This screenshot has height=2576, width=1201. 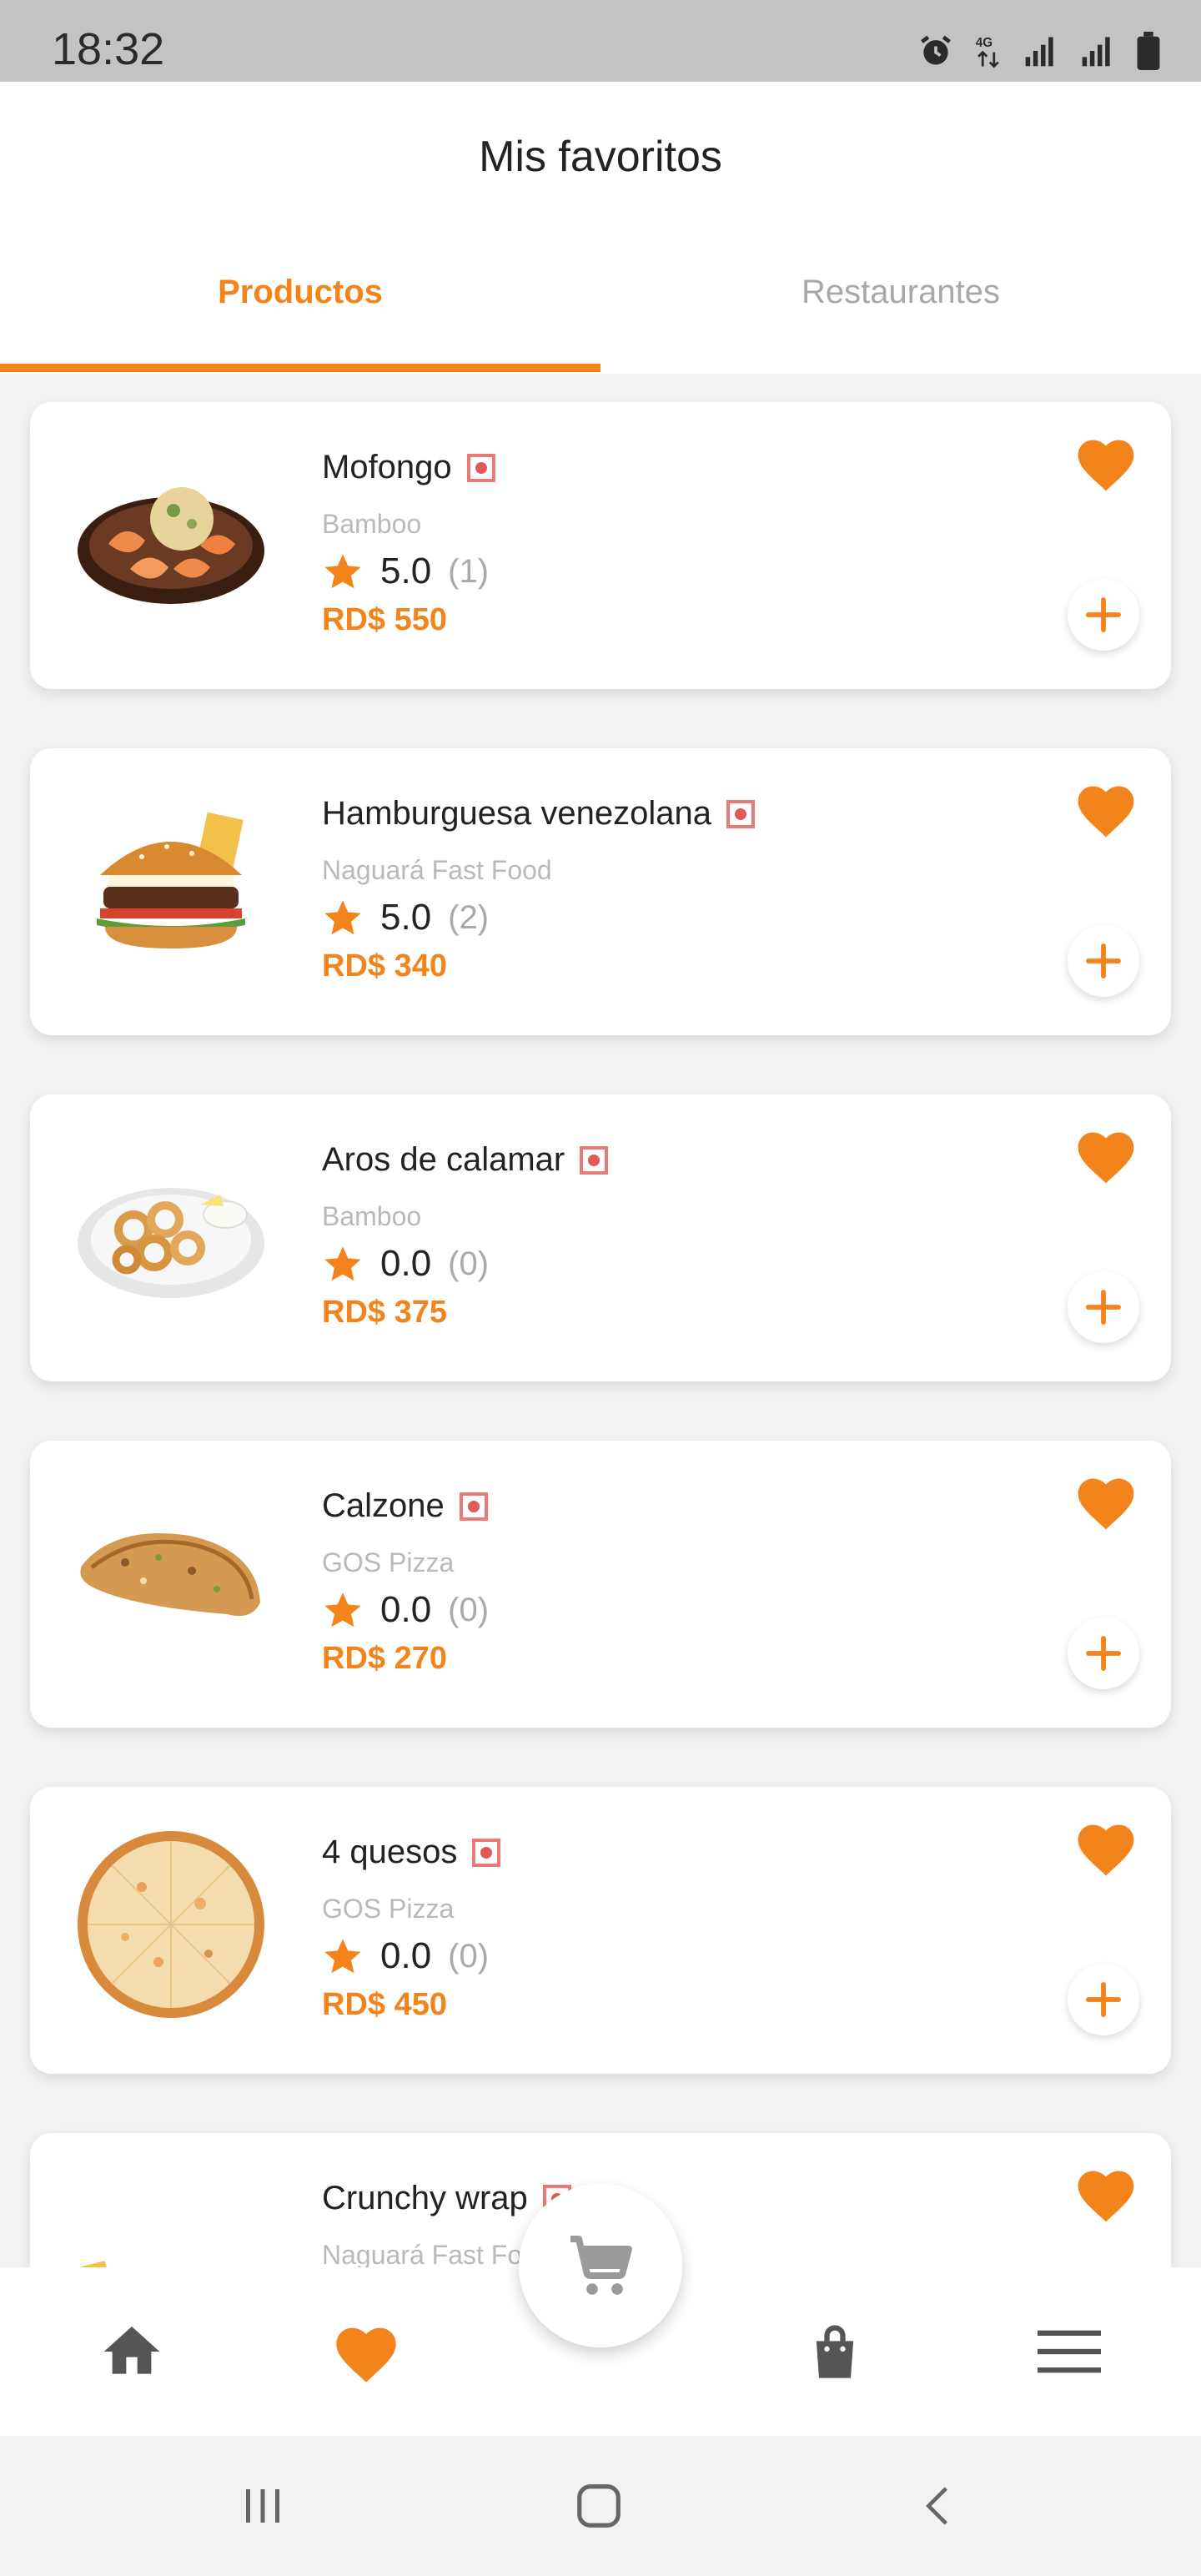 I want to click on recent-apps-button, so click(x=263, y=2506).